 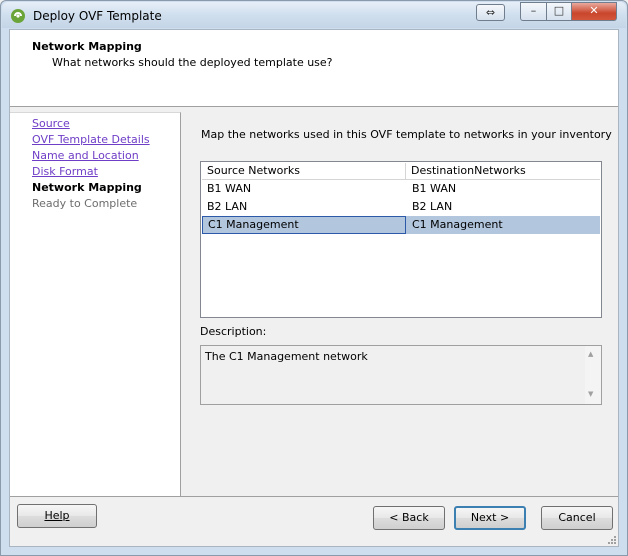 What do you see at coordinates (227, 206) in the screenshot?
I see `source-network-cell: B2 LAN` at bounding box center [227, 206].